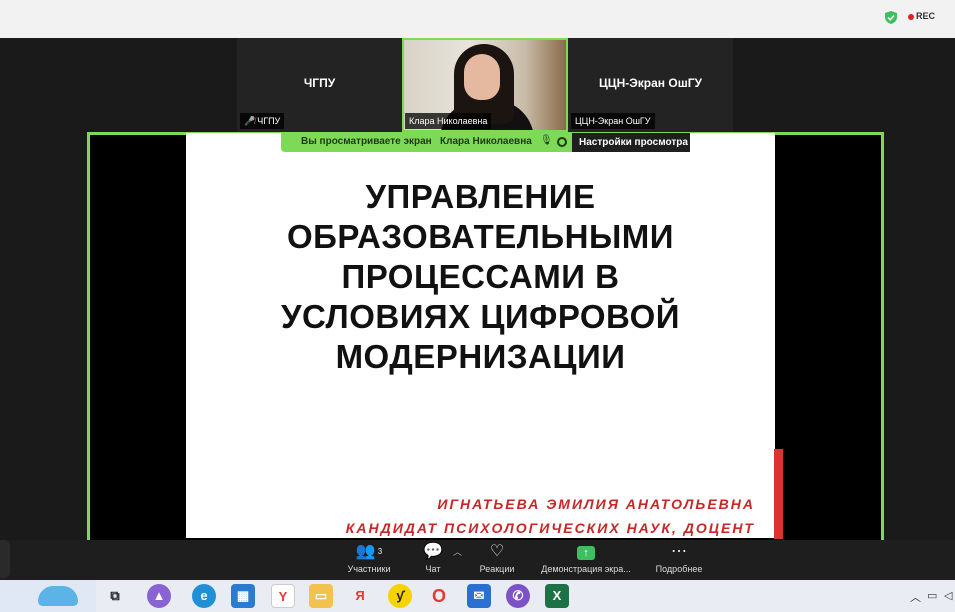 The width and height of the screenshot is (955, 612). I want to click on windows-taskbar: ⧉ ▲ e ▦ Y ▭ Я ƴ O ✉ ✆ X ︿ ▭ ◁, so click(477, 596).